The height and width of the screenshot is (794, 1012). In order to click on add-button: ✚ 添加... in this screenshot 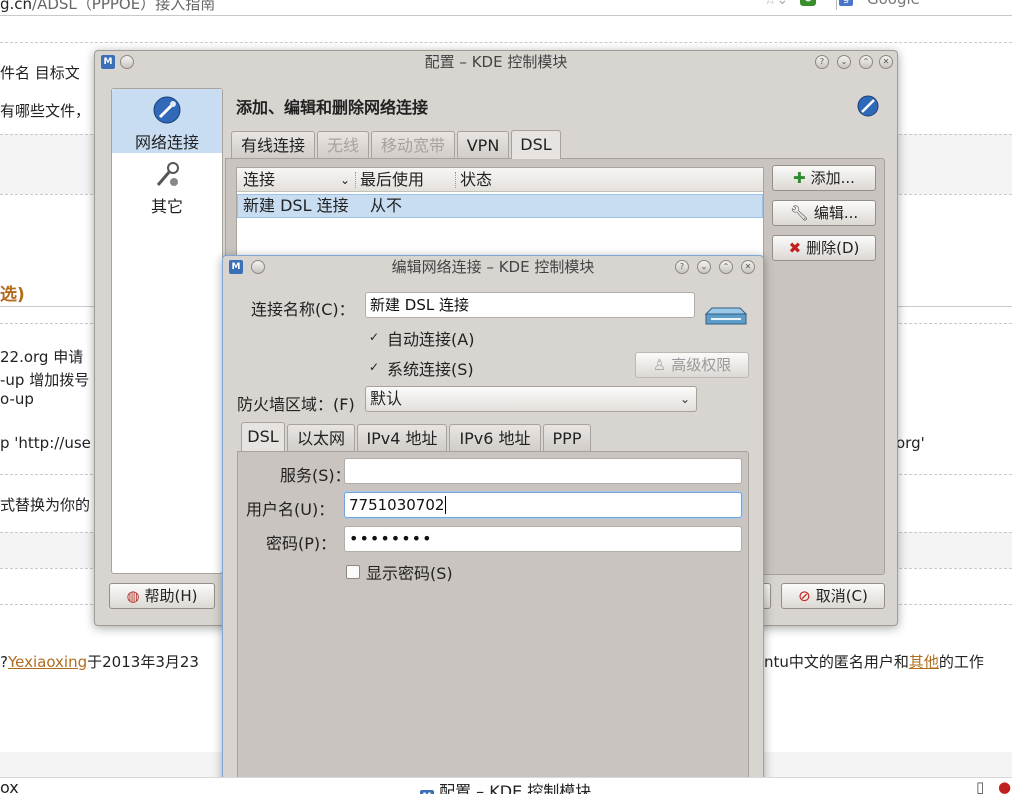, I will do `click(824, 178)`.